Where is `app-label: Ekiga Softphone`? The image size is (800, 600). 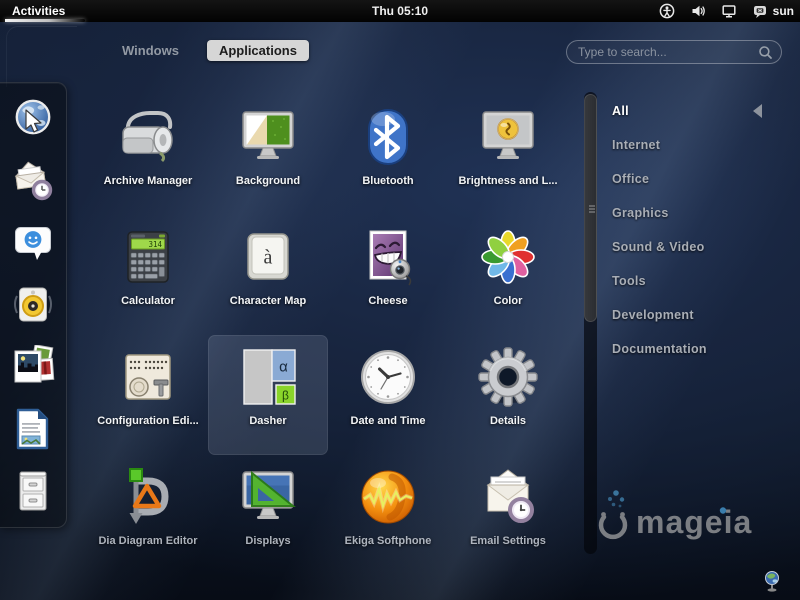 app-label: Ekiga Softphone is located at coordinates (388, 541).